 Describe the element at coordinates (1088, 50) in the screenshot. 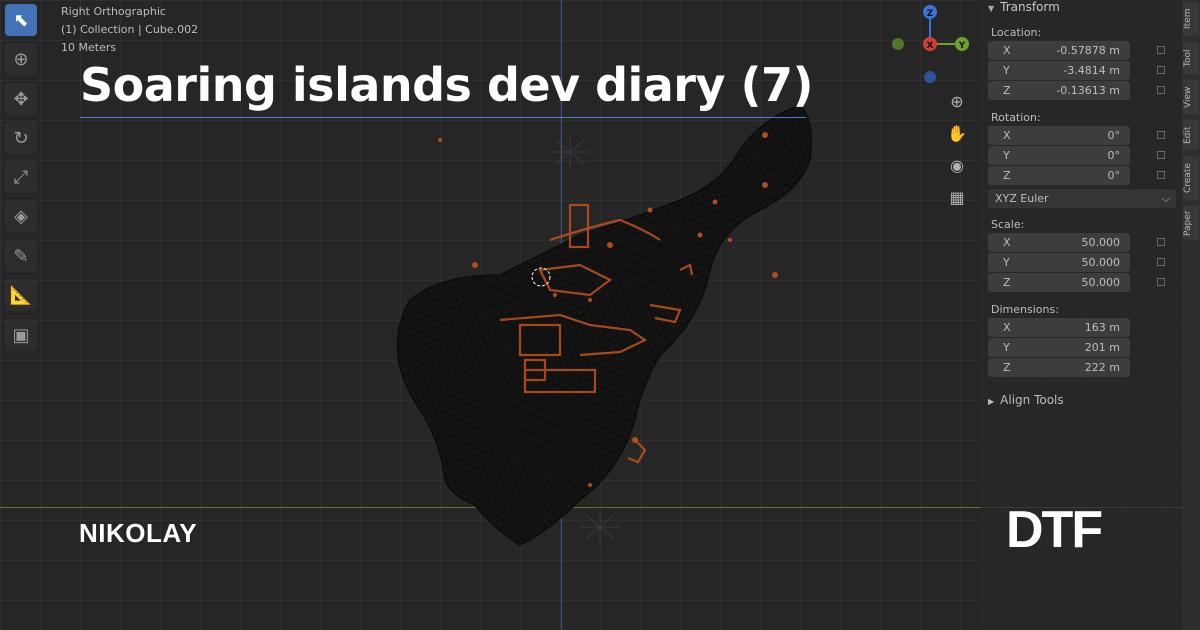

I see `field-value: -0.57878 m` at that location.